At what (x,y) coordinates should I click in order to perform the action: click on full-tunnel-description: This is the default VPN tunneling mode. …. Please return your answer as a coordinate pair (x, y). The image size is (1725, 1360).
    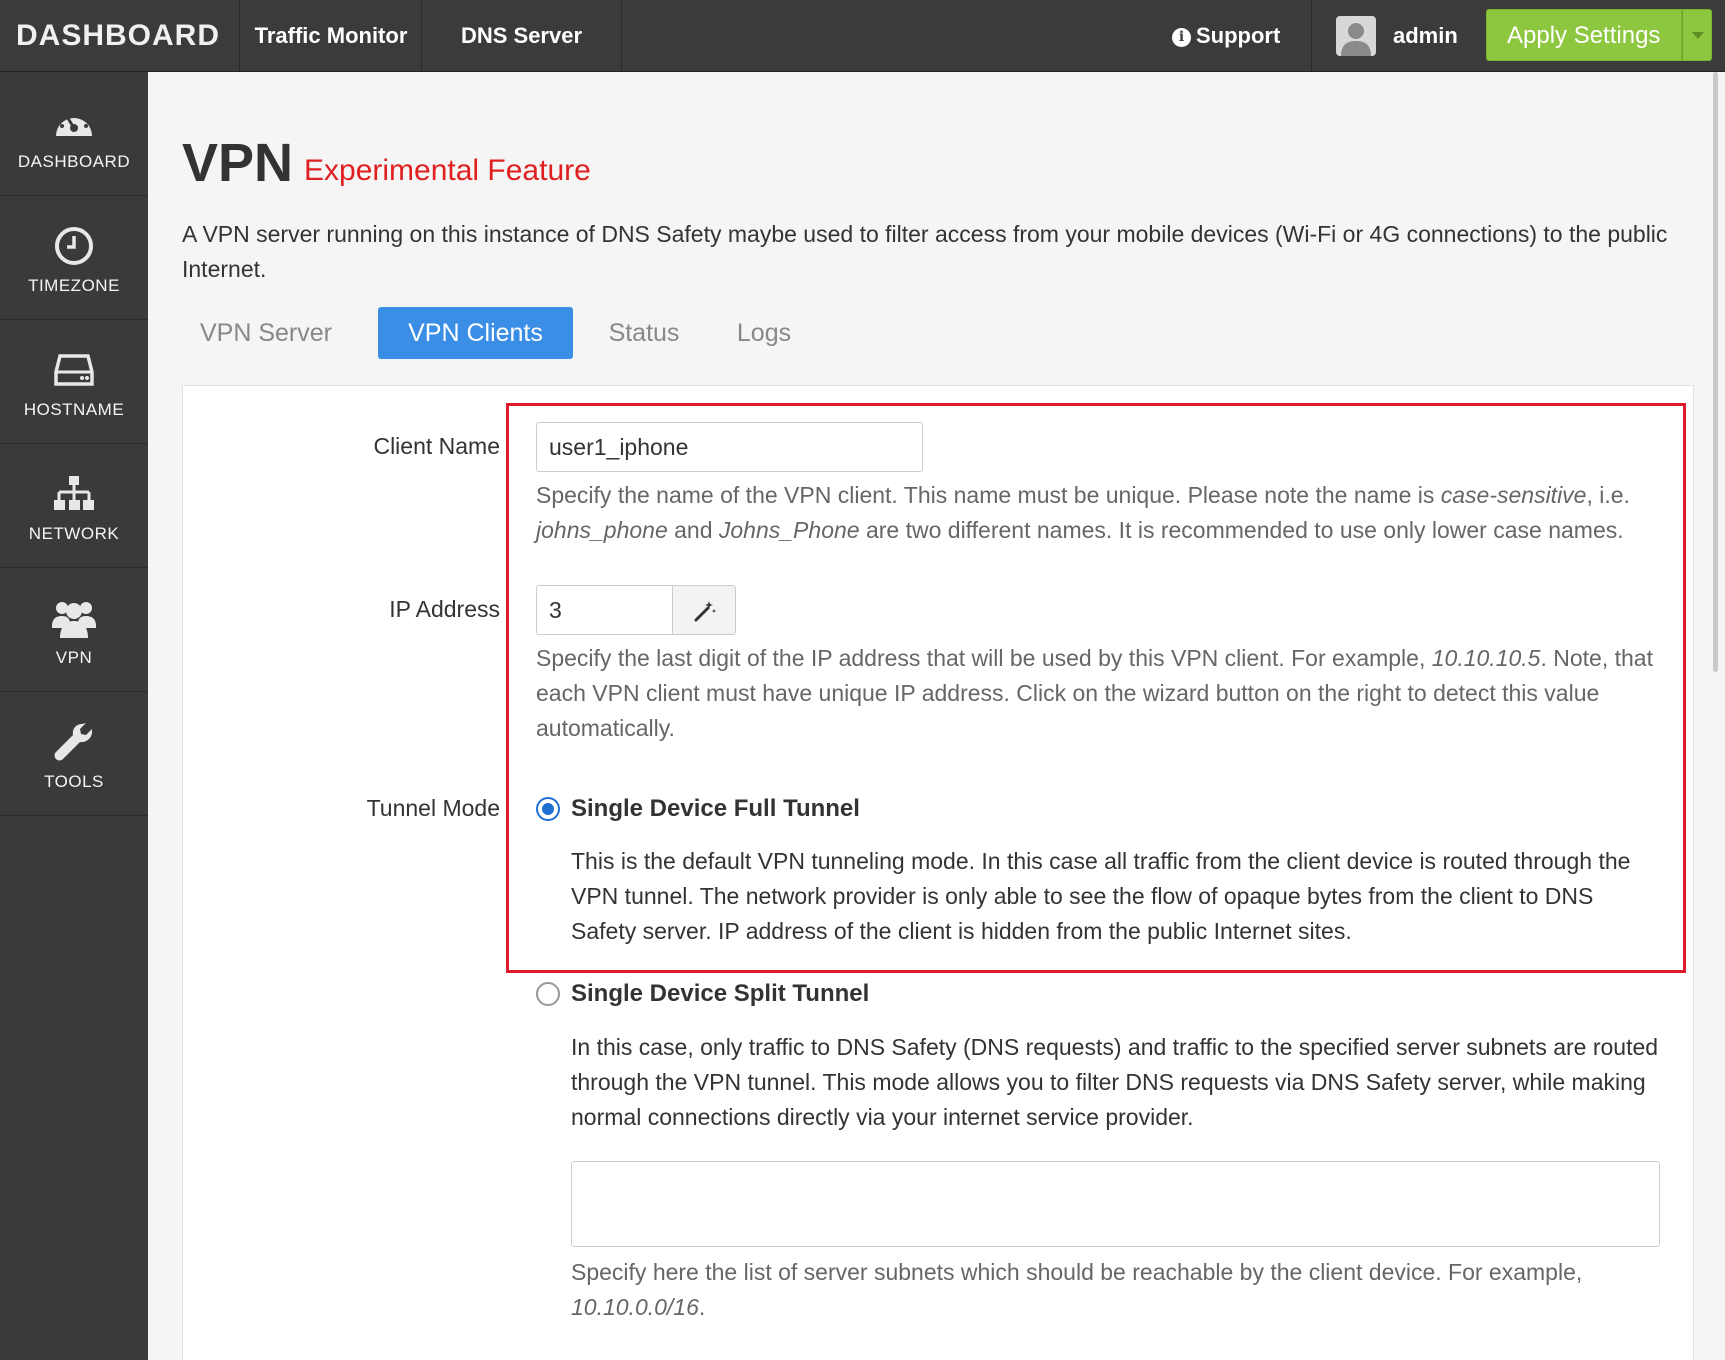
    Looking at the image, I should click on (1101, 896).